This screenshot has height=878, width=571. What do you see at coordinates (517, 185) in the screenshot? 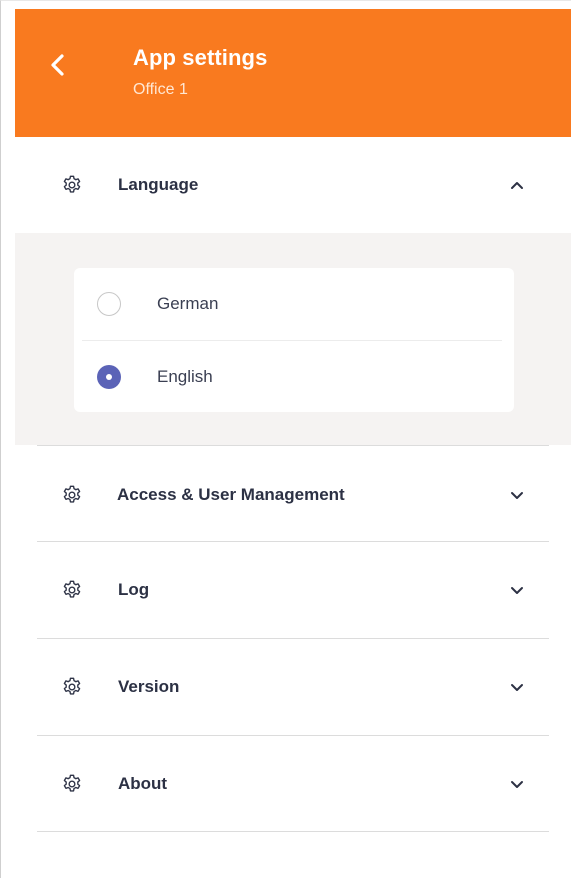
I see `chevron-up-icon` at bounding box center [517, 185].